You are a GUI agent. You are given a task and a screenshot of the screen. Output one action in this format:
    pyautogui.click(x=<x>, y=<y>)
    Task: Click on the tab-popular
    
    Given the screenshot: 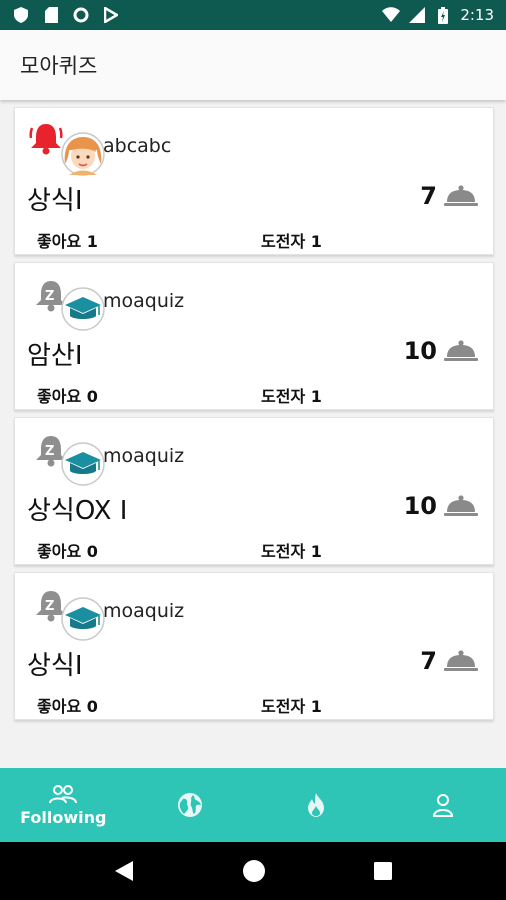 What is the action you would take?
    pyautogui.click(x=316, y=805)
    